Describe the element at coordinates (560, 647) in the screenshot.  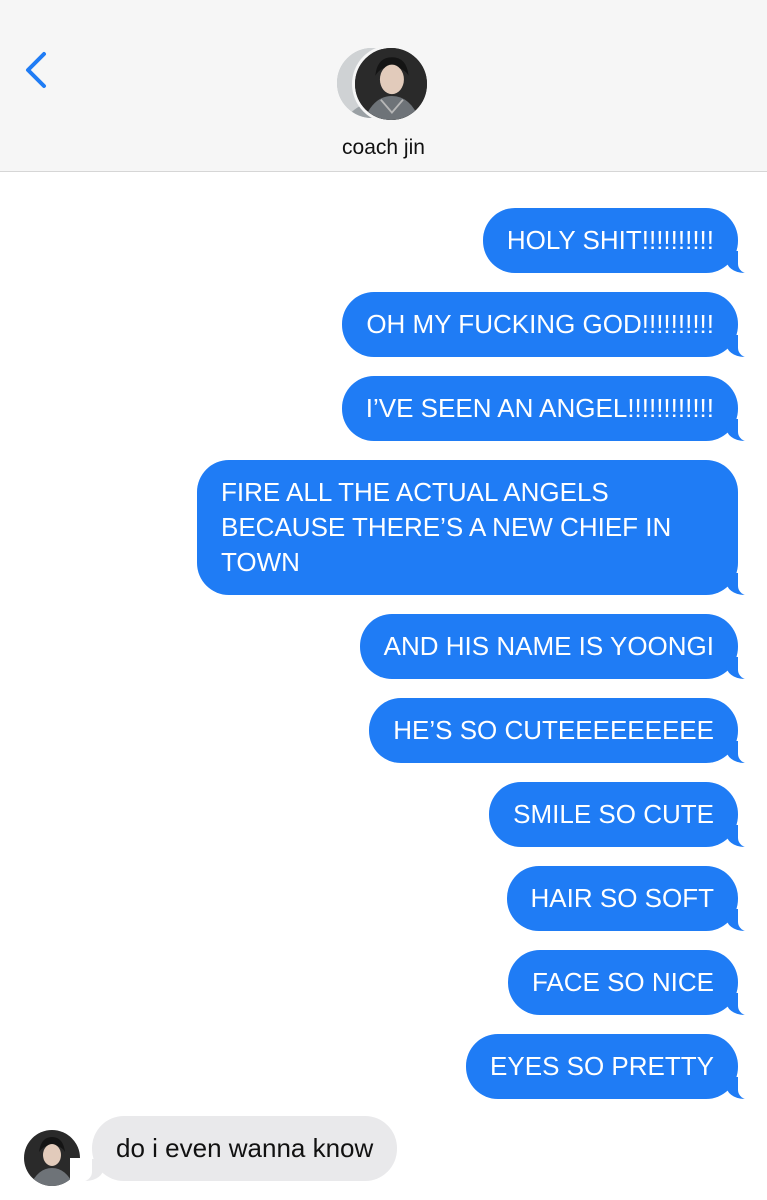
I see `message-bubble-sent: AND HIS NAME IS YOONGI` at that location.